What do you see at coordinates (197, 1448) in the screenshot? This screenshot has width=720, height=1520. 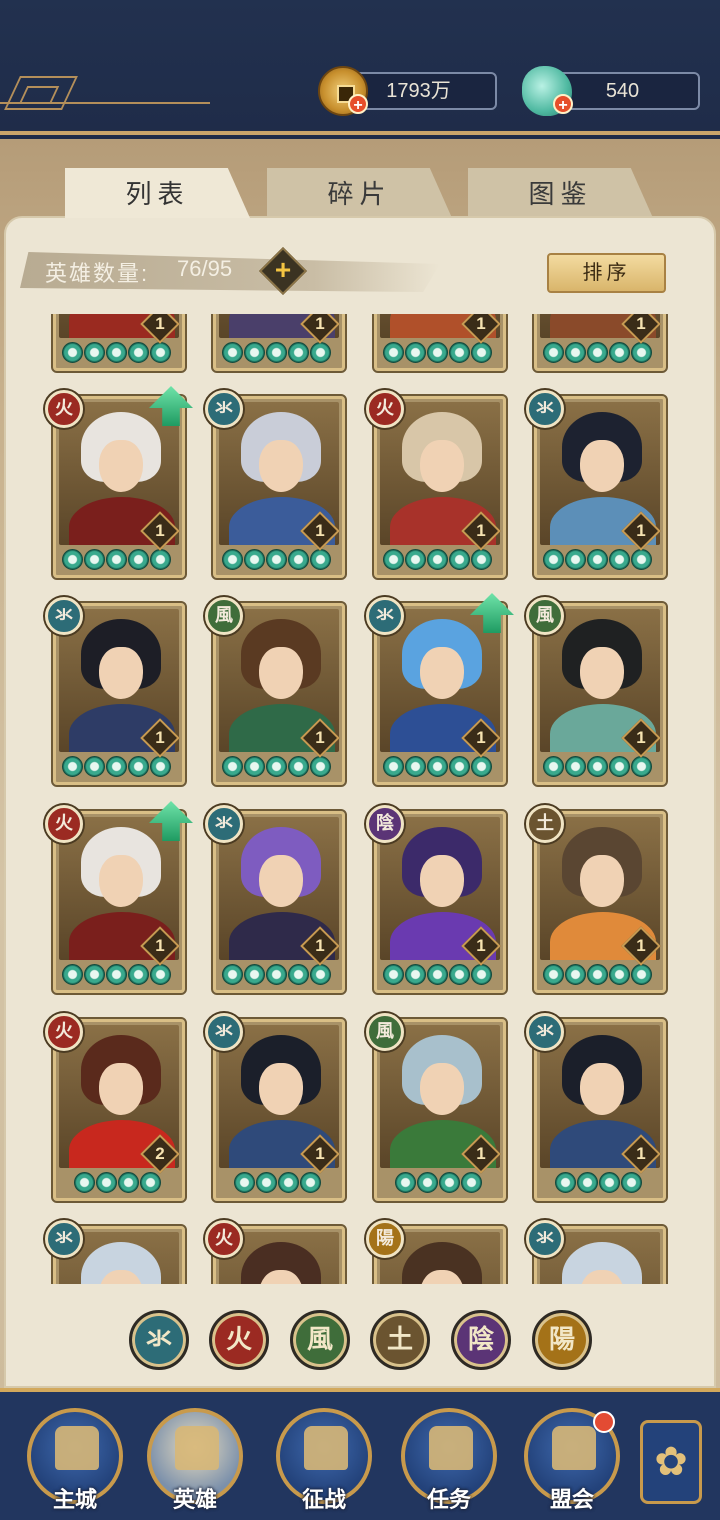 I see `hero-icon` at bounding box center [197, 1448].